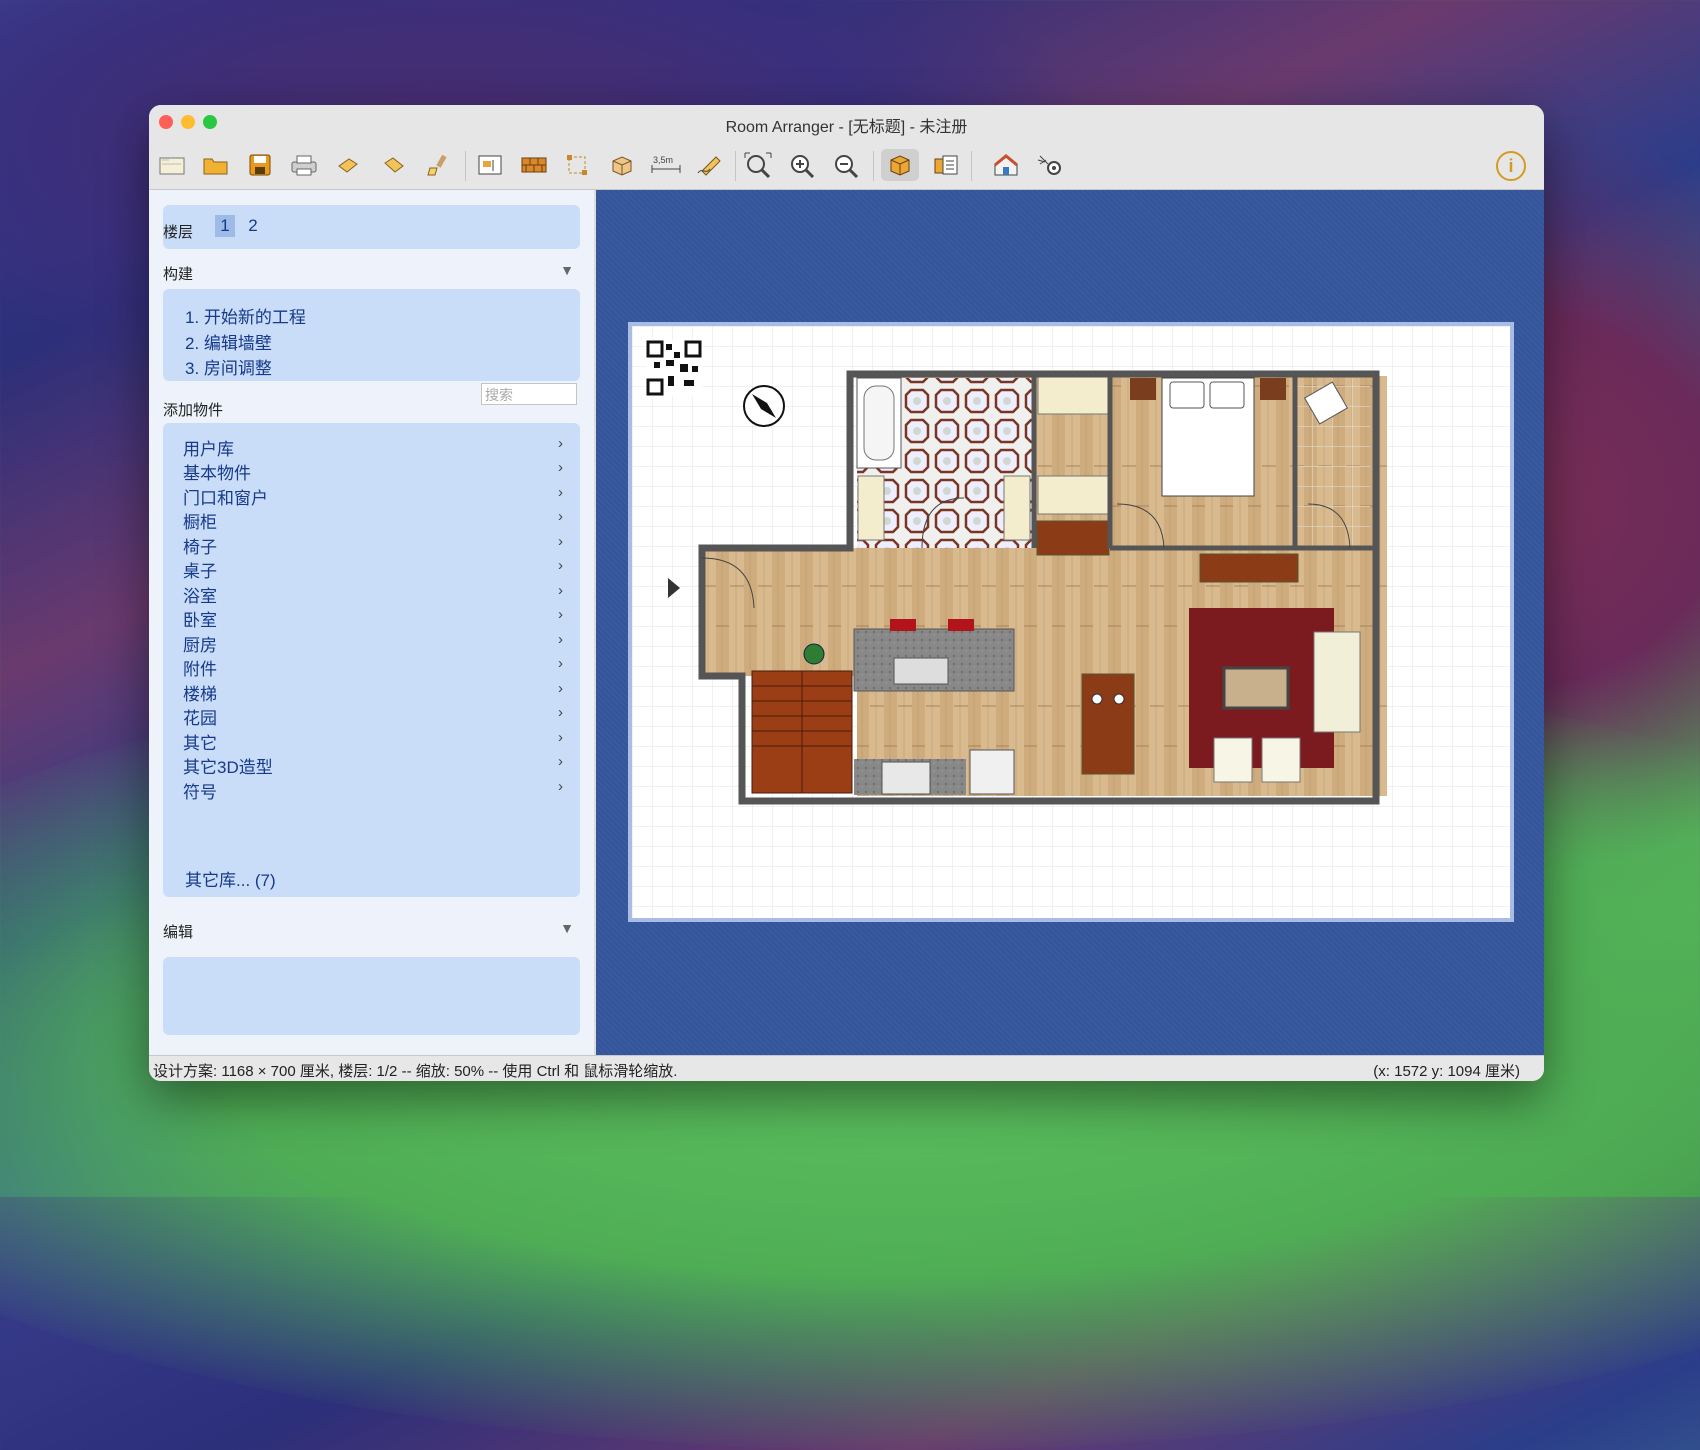  What do you see at coordinates (200, 596) in the screenshot?
I see `library-item-label: 浴室` at bounding box center [200, 596].